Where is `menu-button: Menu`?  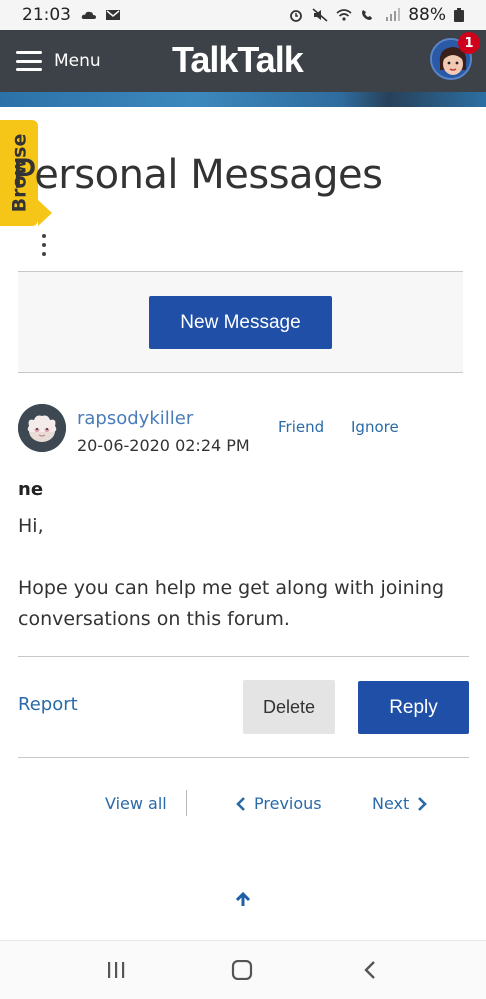
menu-button: Menu is located at coordinates (58, 61).